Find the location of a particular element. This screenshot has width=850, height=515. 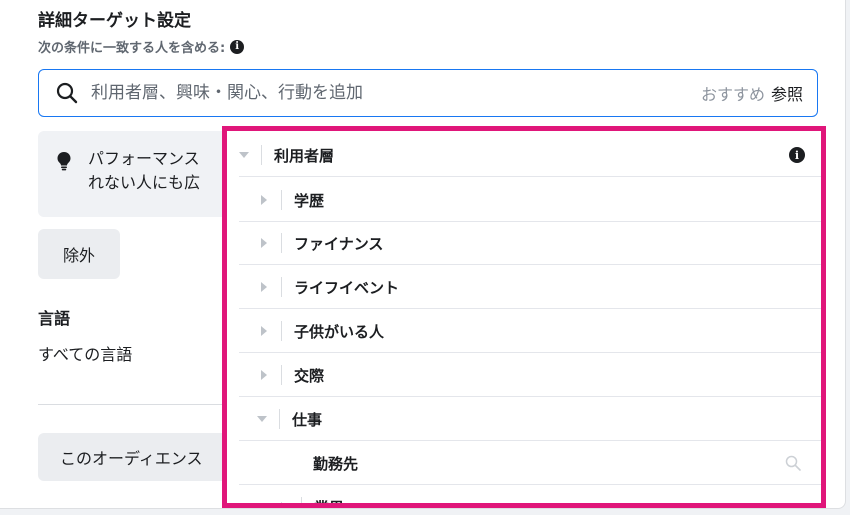

subcategory-label: 勤務先 is located at coordinates (336, 463).